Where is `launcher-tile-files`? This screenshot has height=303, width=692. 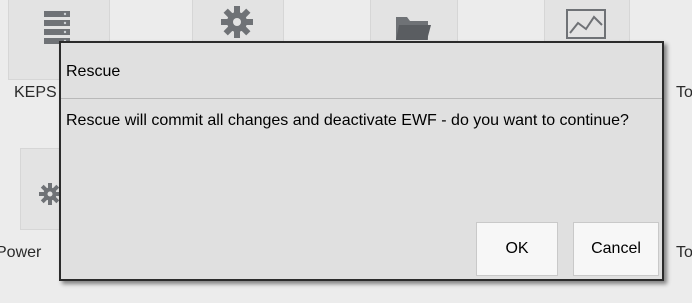
launcher-tile-files is located at coordinates (414, 22).